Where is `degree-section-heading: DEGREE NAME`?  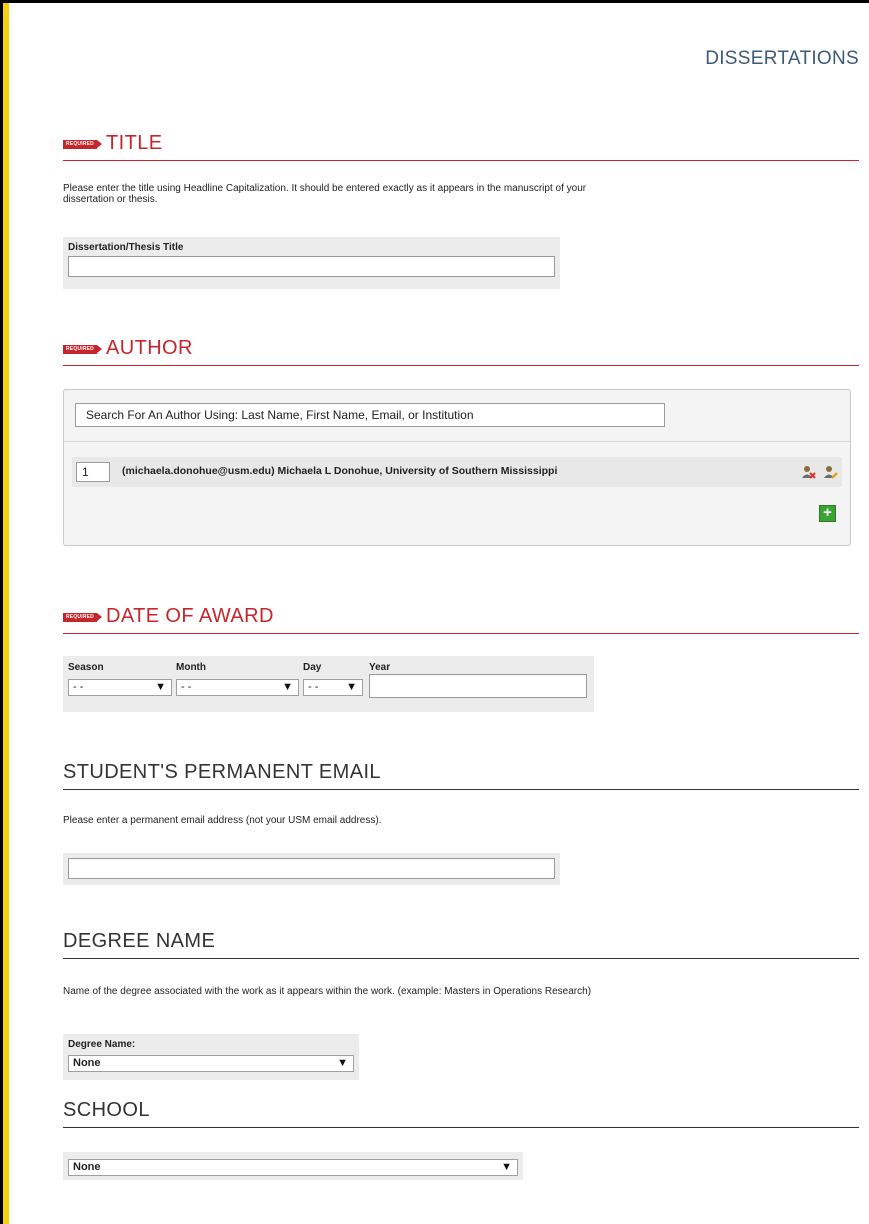
degree-section-heading: DEGREE NAME is located at coordinates (461, 944).